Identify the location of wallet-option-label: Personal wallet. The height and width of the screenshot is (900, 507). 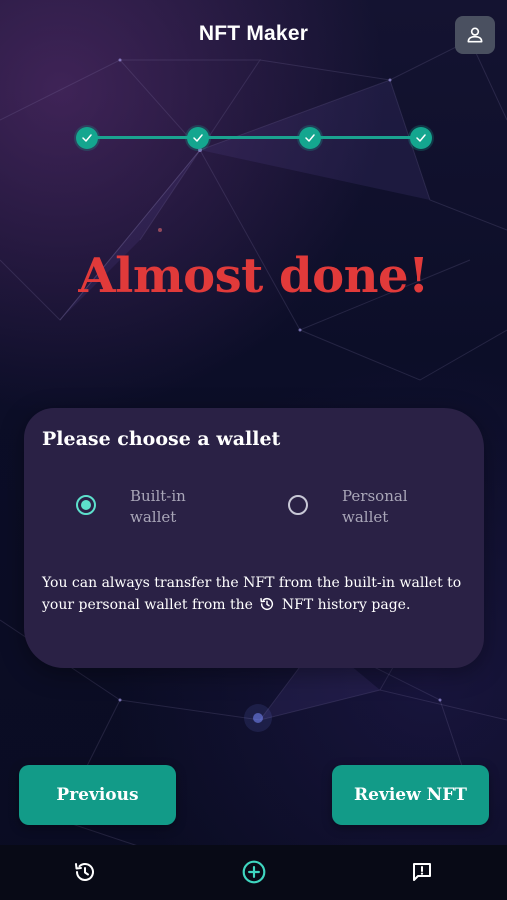
(375, 506).